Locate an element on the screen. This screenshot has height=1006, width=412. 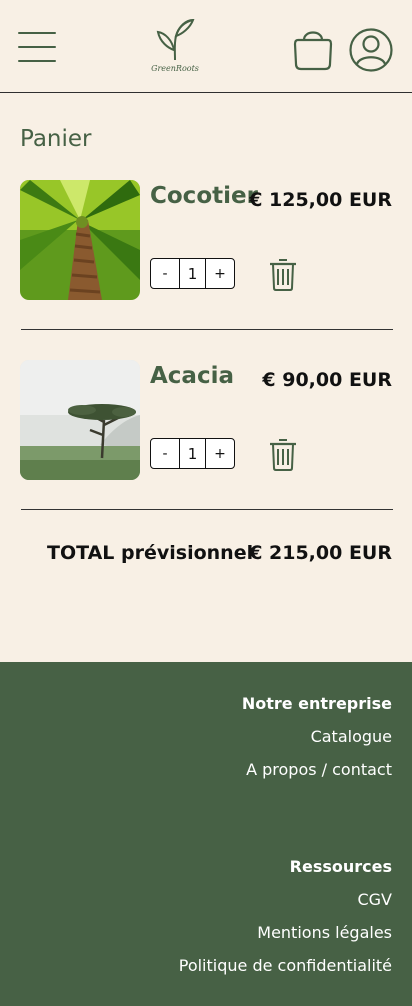
logo-text: GreenRoots is located at coordinates (175, 68).